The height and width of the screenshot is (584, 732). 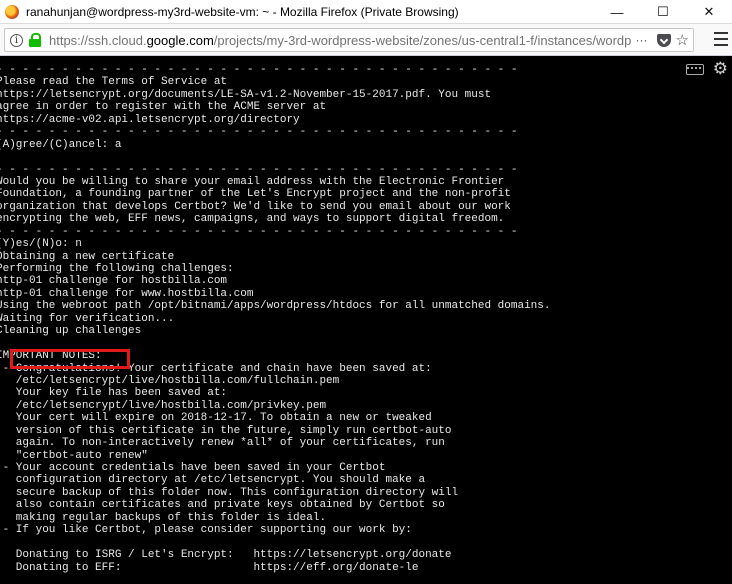 I want to click on window-controls: — ☐ ✕, so click(x=663, y=12).